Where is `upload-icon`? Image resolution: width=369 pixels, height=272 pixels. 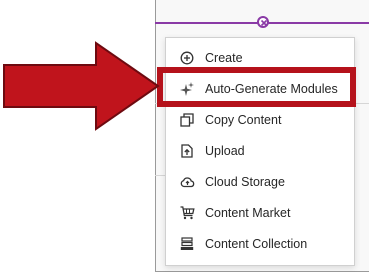
upload-icon is located at coordinates (187, 151).